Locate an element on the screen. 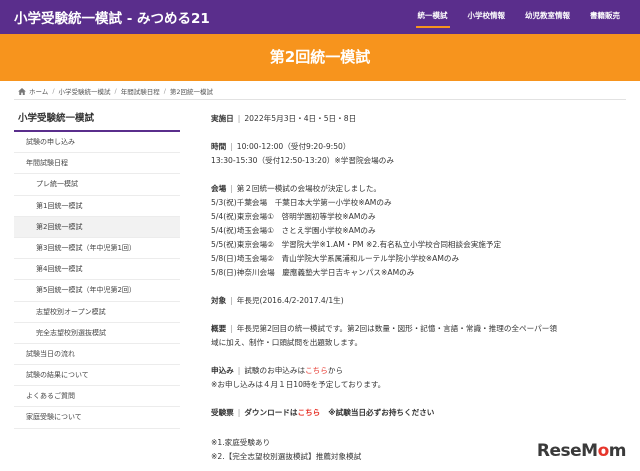  sidebar-item-flow: 試験当日の流れ is located at coordinates (97, 355).